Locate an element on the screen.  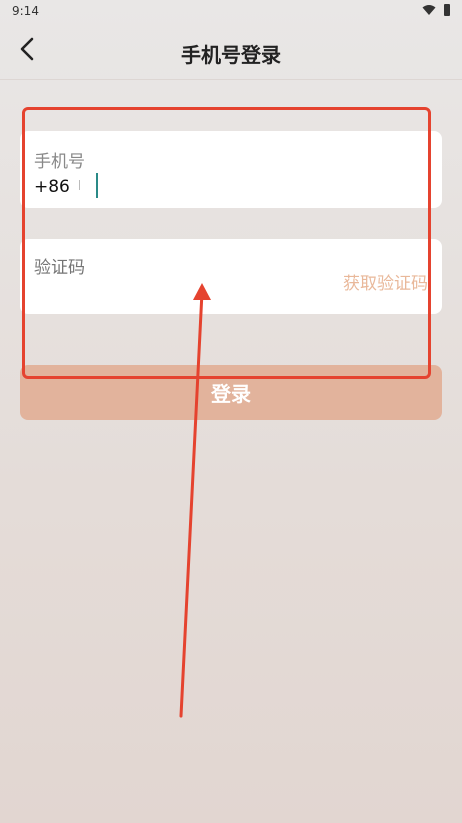
status-icons is located at coordinates (436, 10).